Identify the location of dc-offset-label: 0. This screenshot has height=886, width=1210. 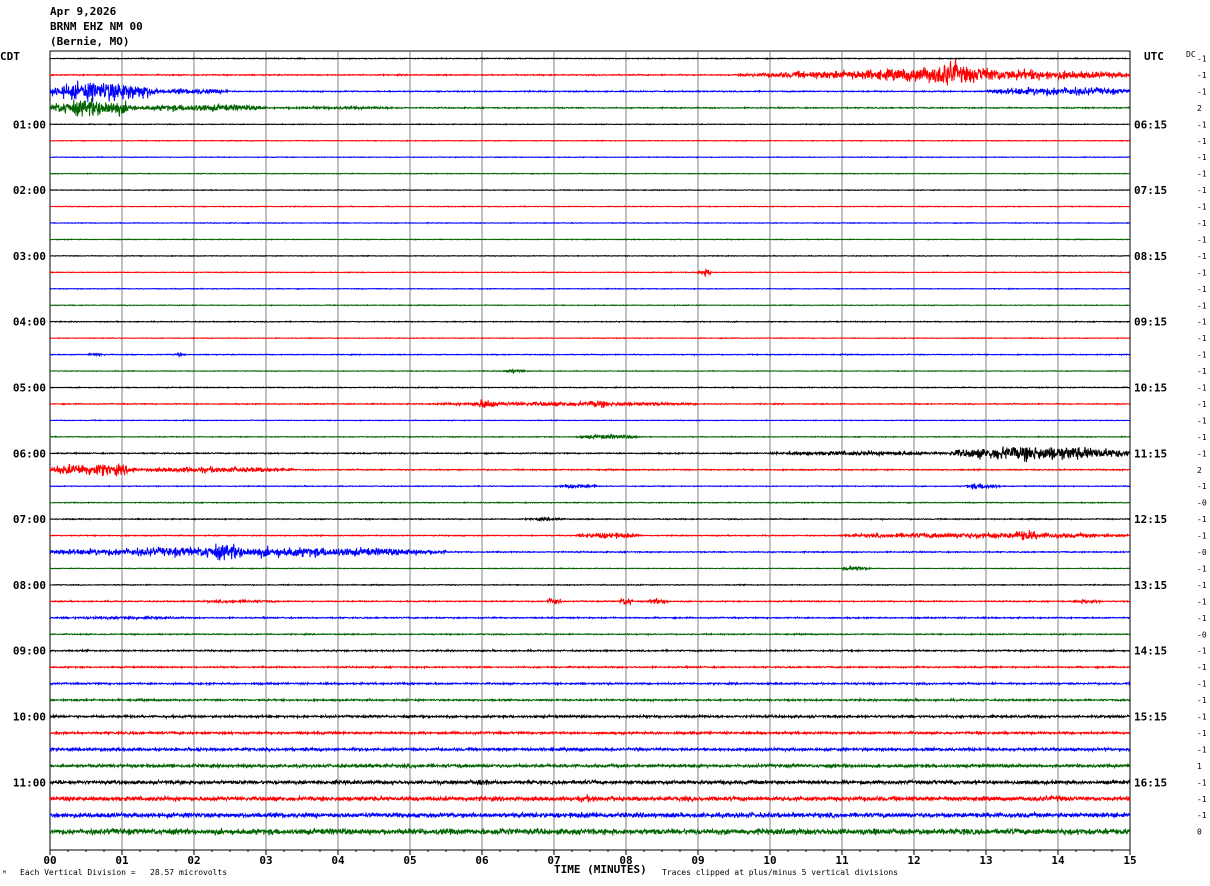
(1199, 832).